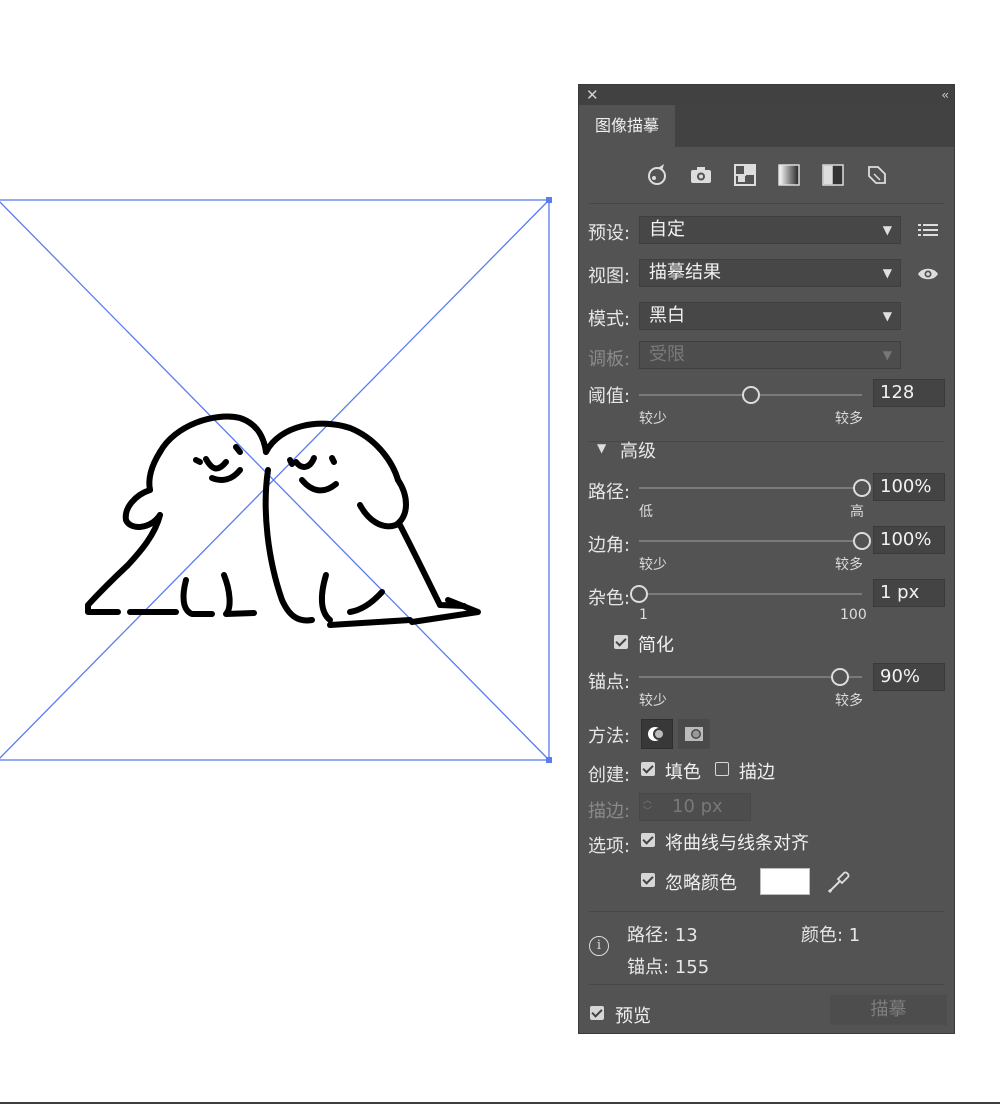 This screenshot has height=1109, width=1000. Describe the element at coordinates (722, 769) in the screenshot. I see `stroke-checkbox` at that location.